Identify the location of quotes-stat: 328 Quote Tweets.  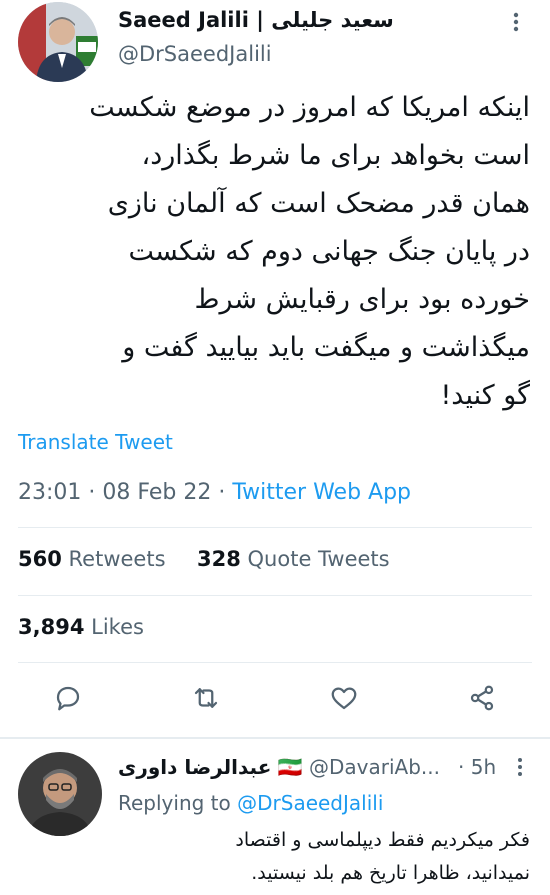
(293, 559).